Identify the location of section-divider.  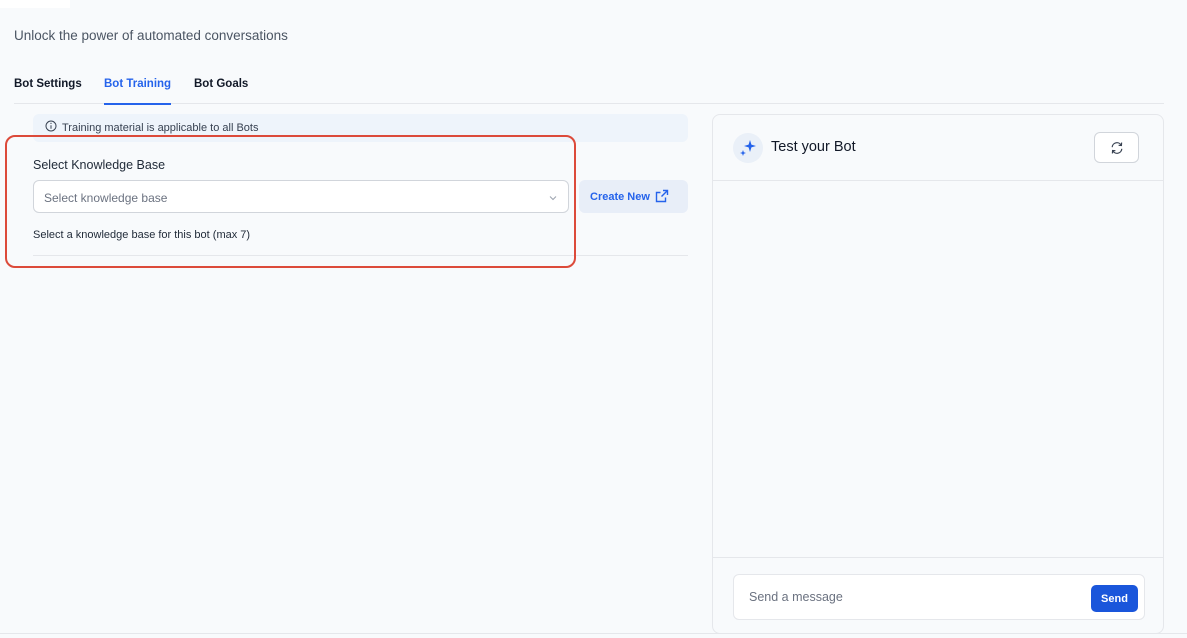
(360, 255).